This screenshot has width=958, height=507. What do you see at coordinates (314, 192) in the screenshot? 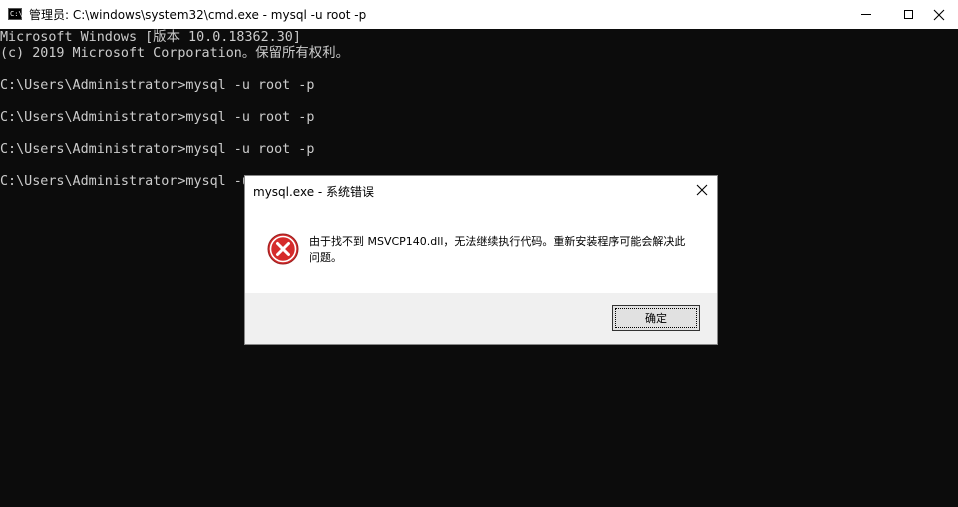
I see `dialog-title: mysql.exe - 系统错误` at bounding box center [314, 192].